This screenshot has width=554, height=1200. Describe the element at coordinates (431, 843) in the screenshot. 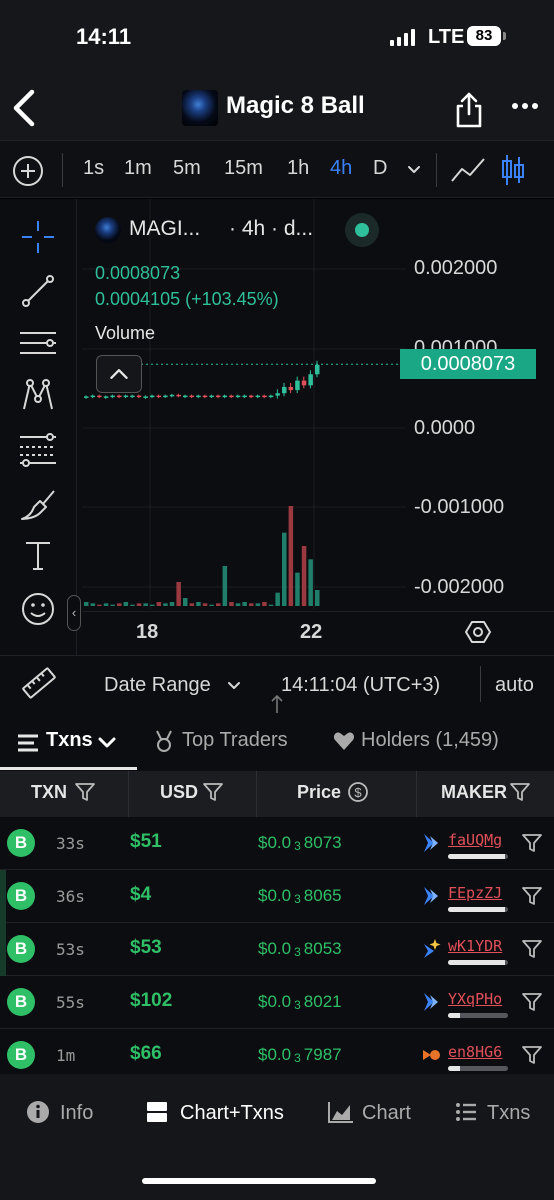

I see `solana-icon` at that location.